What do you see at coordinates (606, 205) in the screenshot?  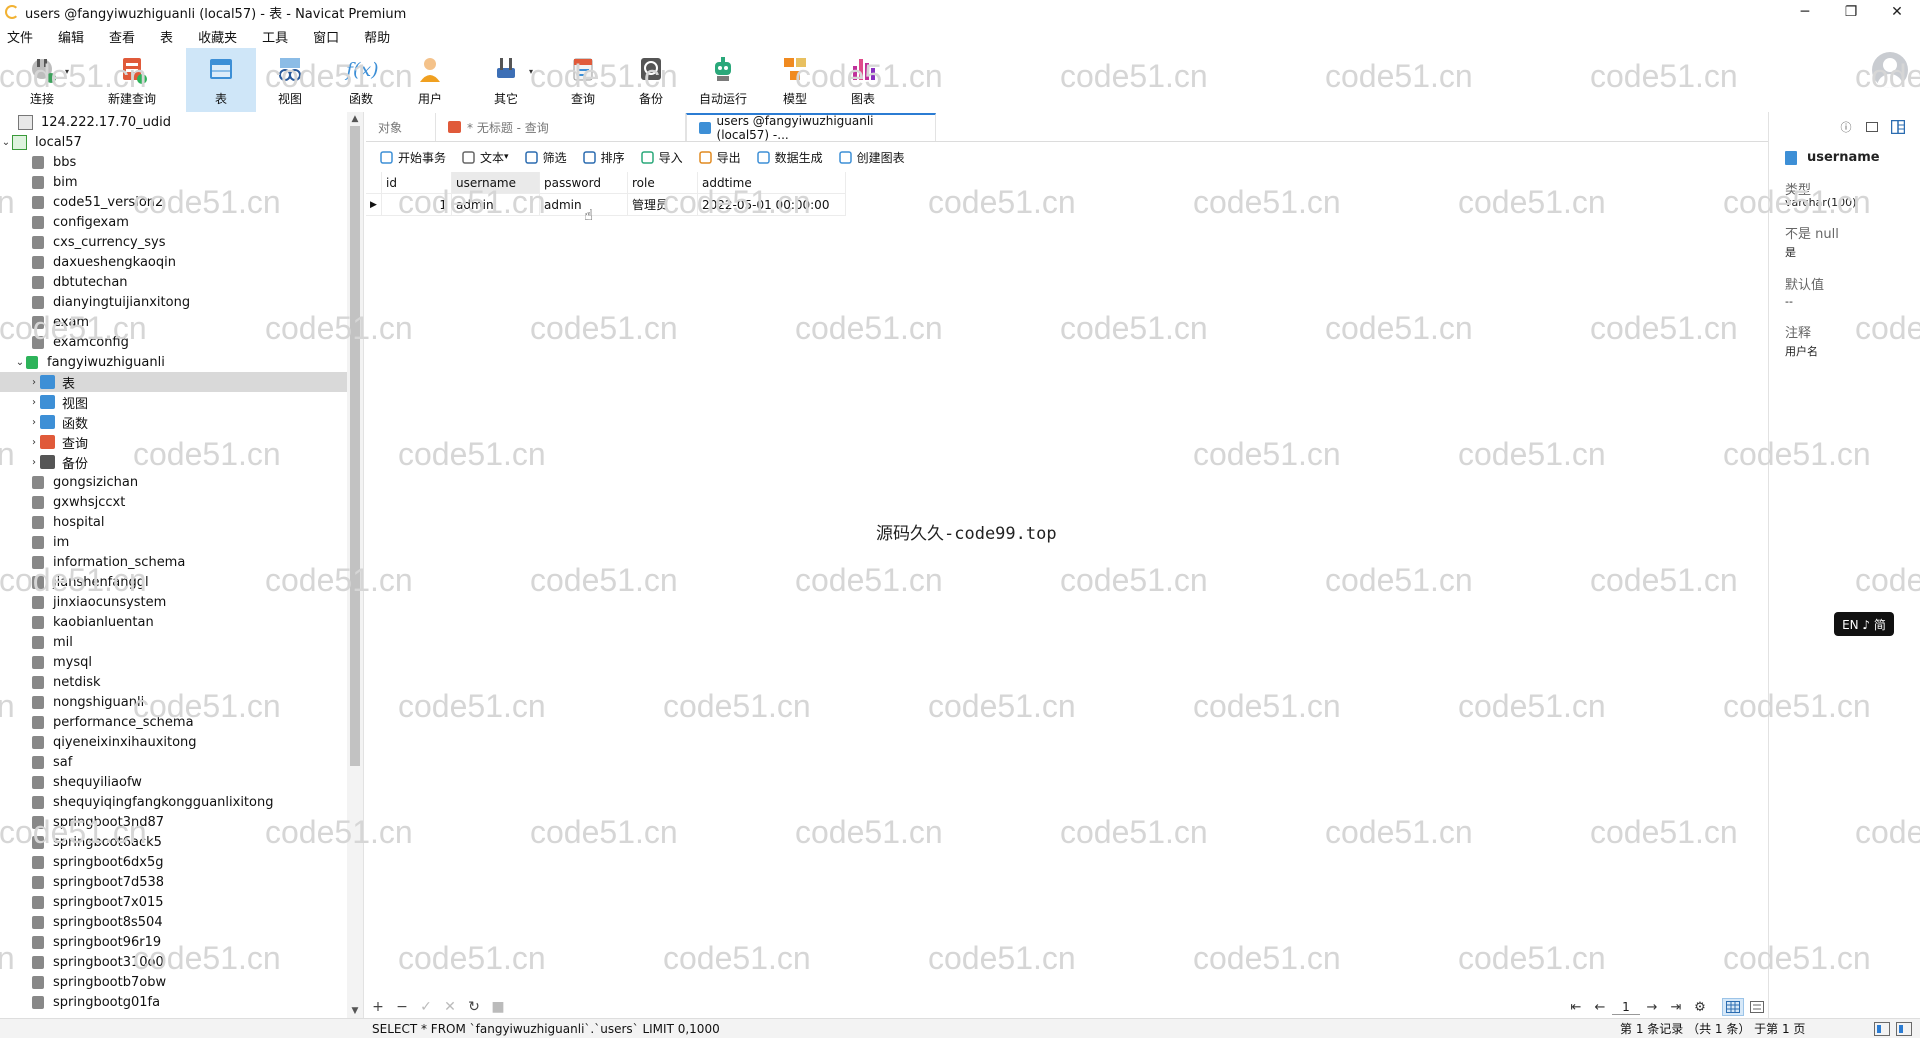 I see `table-row: ▶ 1 admin admin 管理员 2022-05-01 00:00:00` at bounding box center [606, 205].